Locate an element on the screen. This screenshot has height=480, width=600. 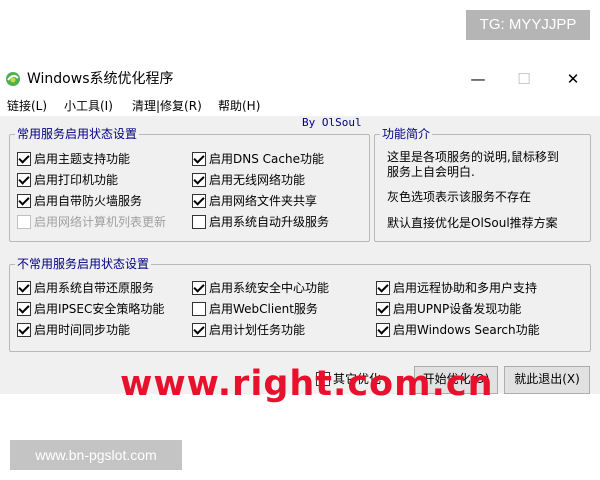
info-text-line: 这里是各项服务的说明,鼠标移到 is located at coordinates (473, 157).